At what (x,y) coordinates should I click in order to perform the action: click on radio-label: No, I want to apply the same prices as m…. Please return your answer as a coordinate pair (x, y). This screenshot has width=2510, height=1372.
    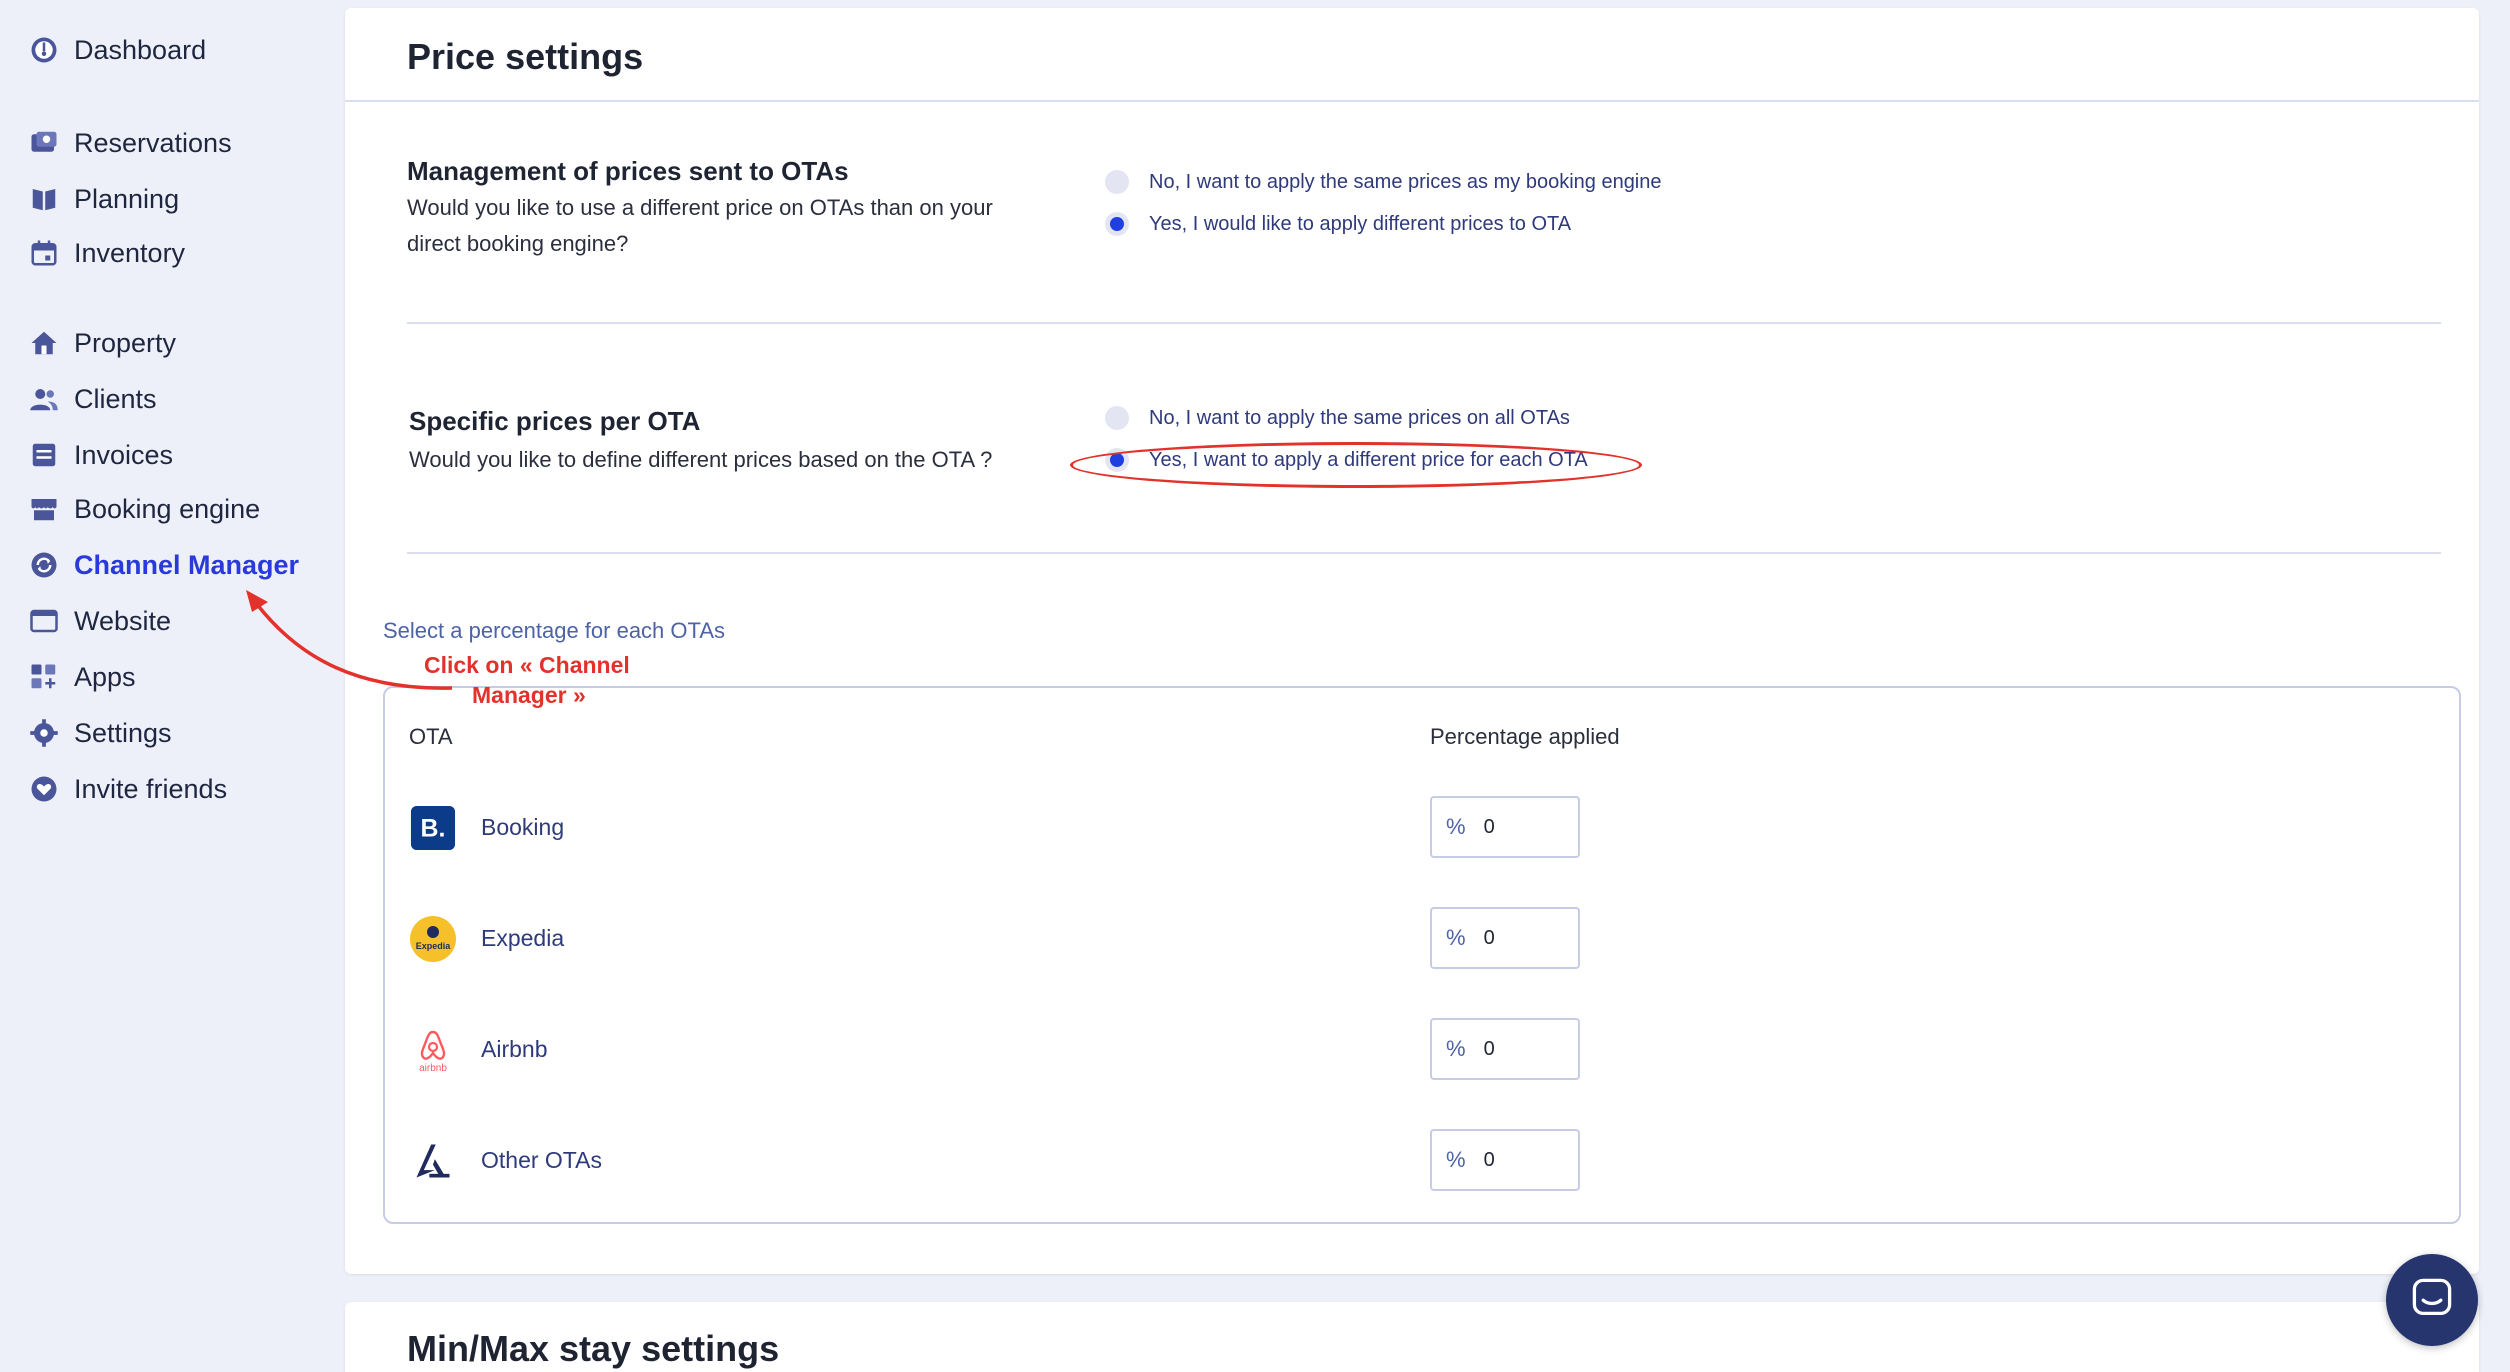
    Looking at the image, I should click on (1405, 181).